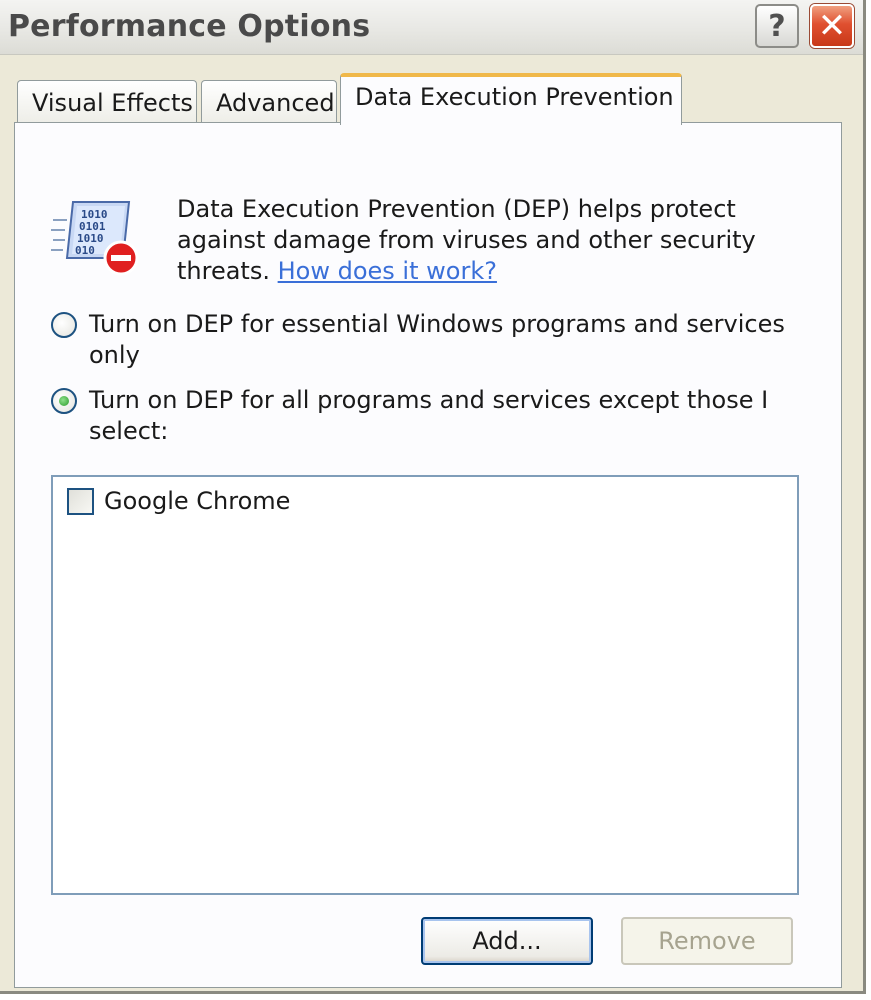  What do you see at coordinates (64, 325) in the screenshot?
I see `dep-essential-radio` at bounding box center [64, 325].